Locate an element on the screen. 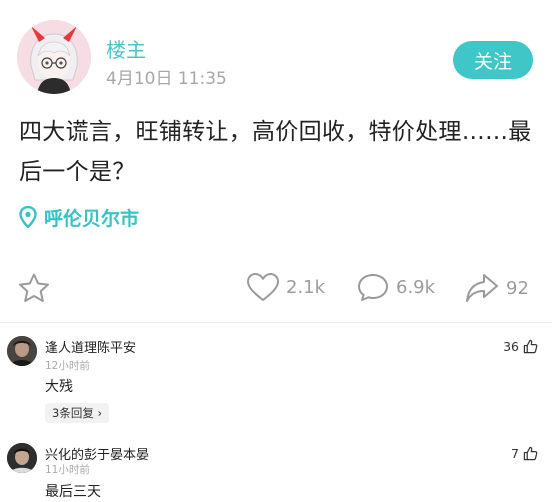 The height and width of the screenshot is (502, 552). share-count: 92 is located at coordinates (517, 288).